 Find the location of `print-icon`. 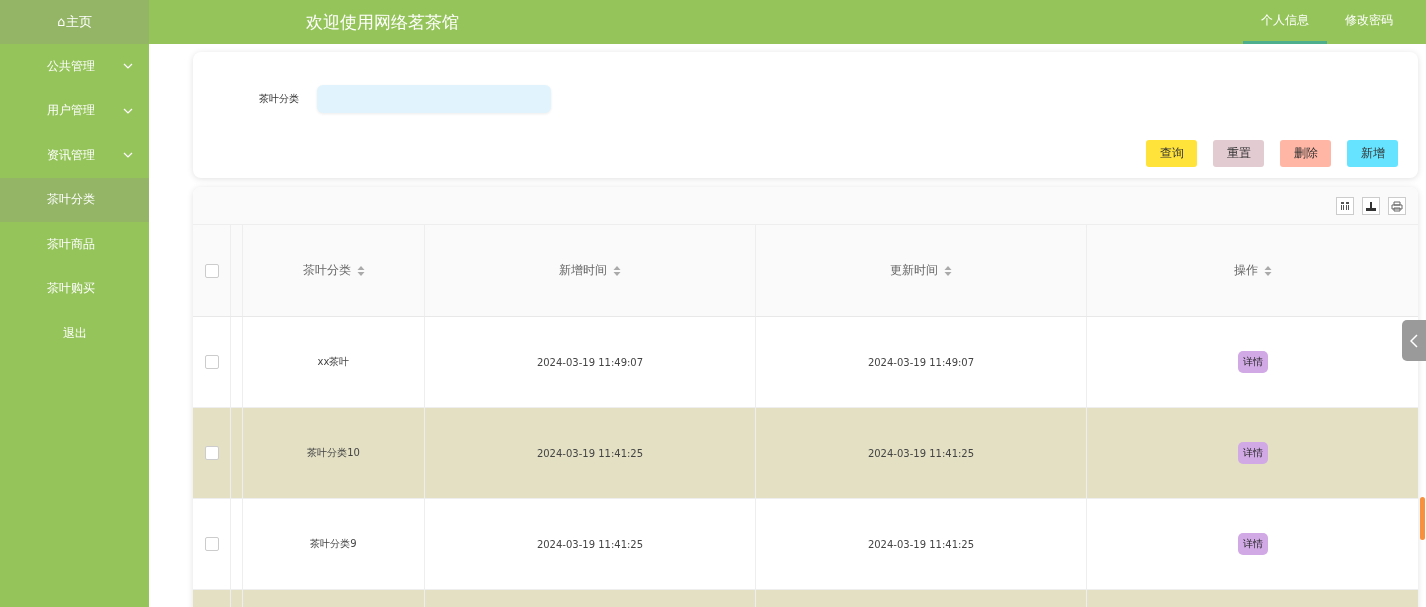

print-icon is located at coordinates (1397, 205).